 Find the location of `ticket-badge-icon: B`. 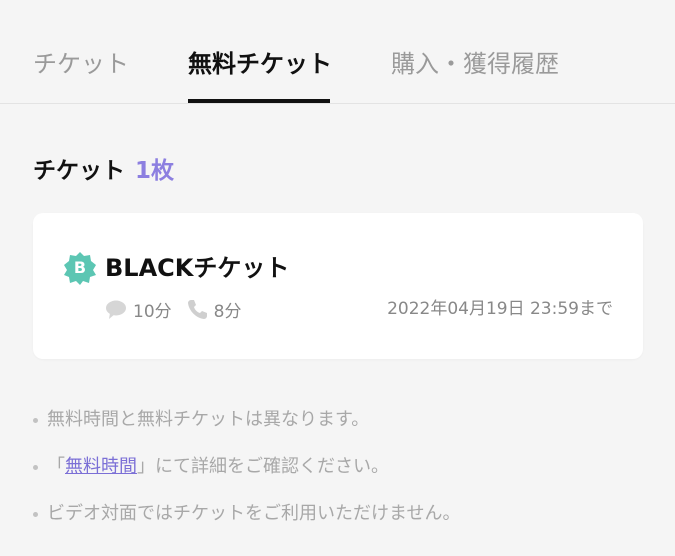

ticket-badge-icon: B is located at coordinates (80, 268).